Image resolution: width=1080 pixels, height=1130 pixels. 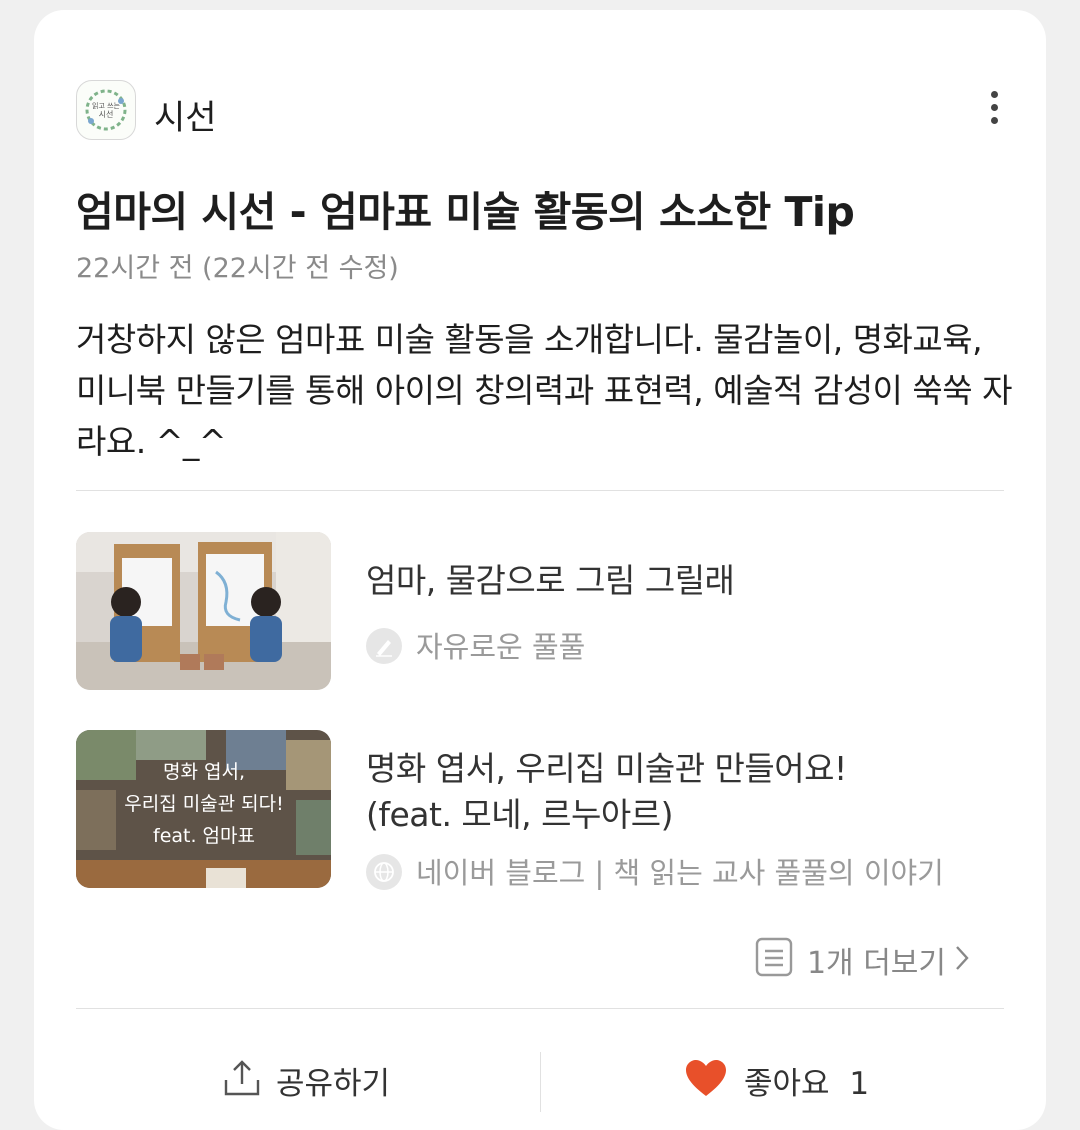 I want to click on post-thumbnail, so click(x=203, y=611).